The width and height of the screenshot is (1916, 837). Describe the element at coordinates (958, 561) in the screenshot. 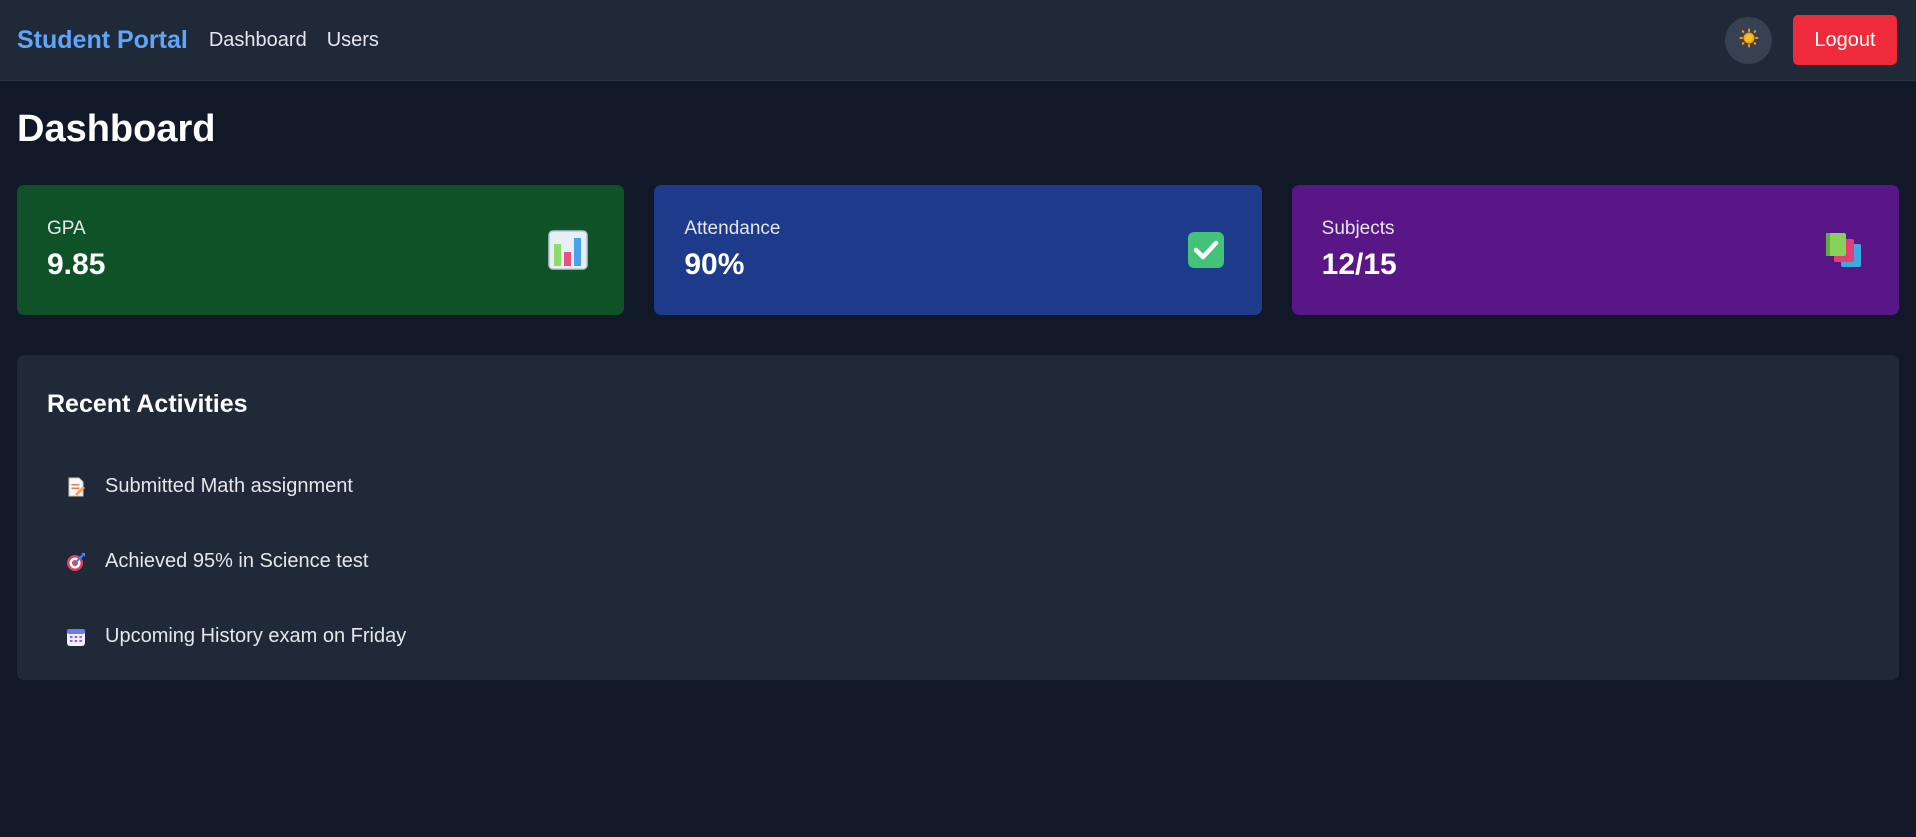

I see `activity-item: Achieved 95% in Science test` at that location.